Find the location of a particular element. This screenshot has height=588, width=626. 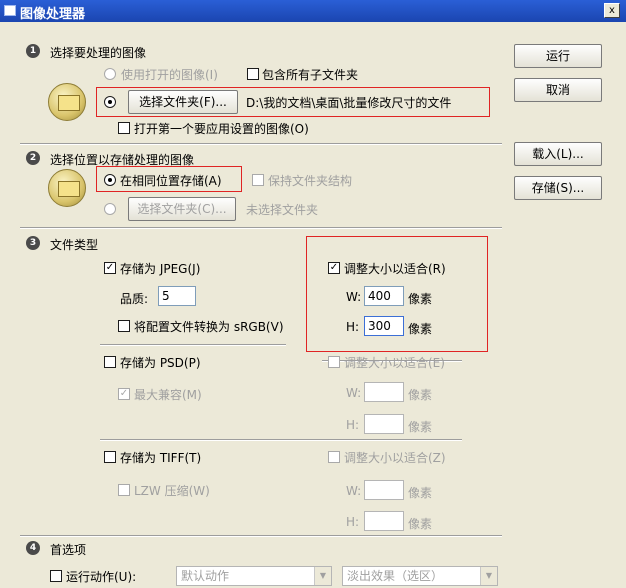

section-3-number: 3 is located at coordinates (33, 243).